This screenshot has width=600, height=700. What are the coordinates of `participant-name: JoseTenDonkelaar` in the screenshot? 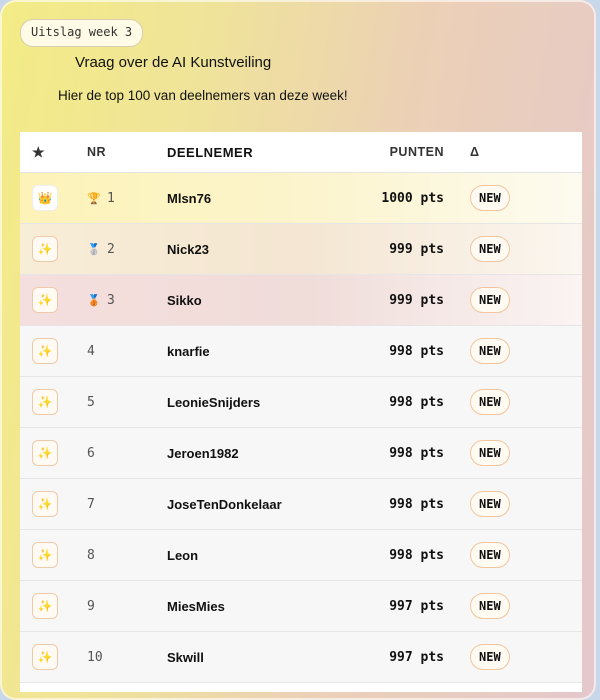 It's located at (224, 504).